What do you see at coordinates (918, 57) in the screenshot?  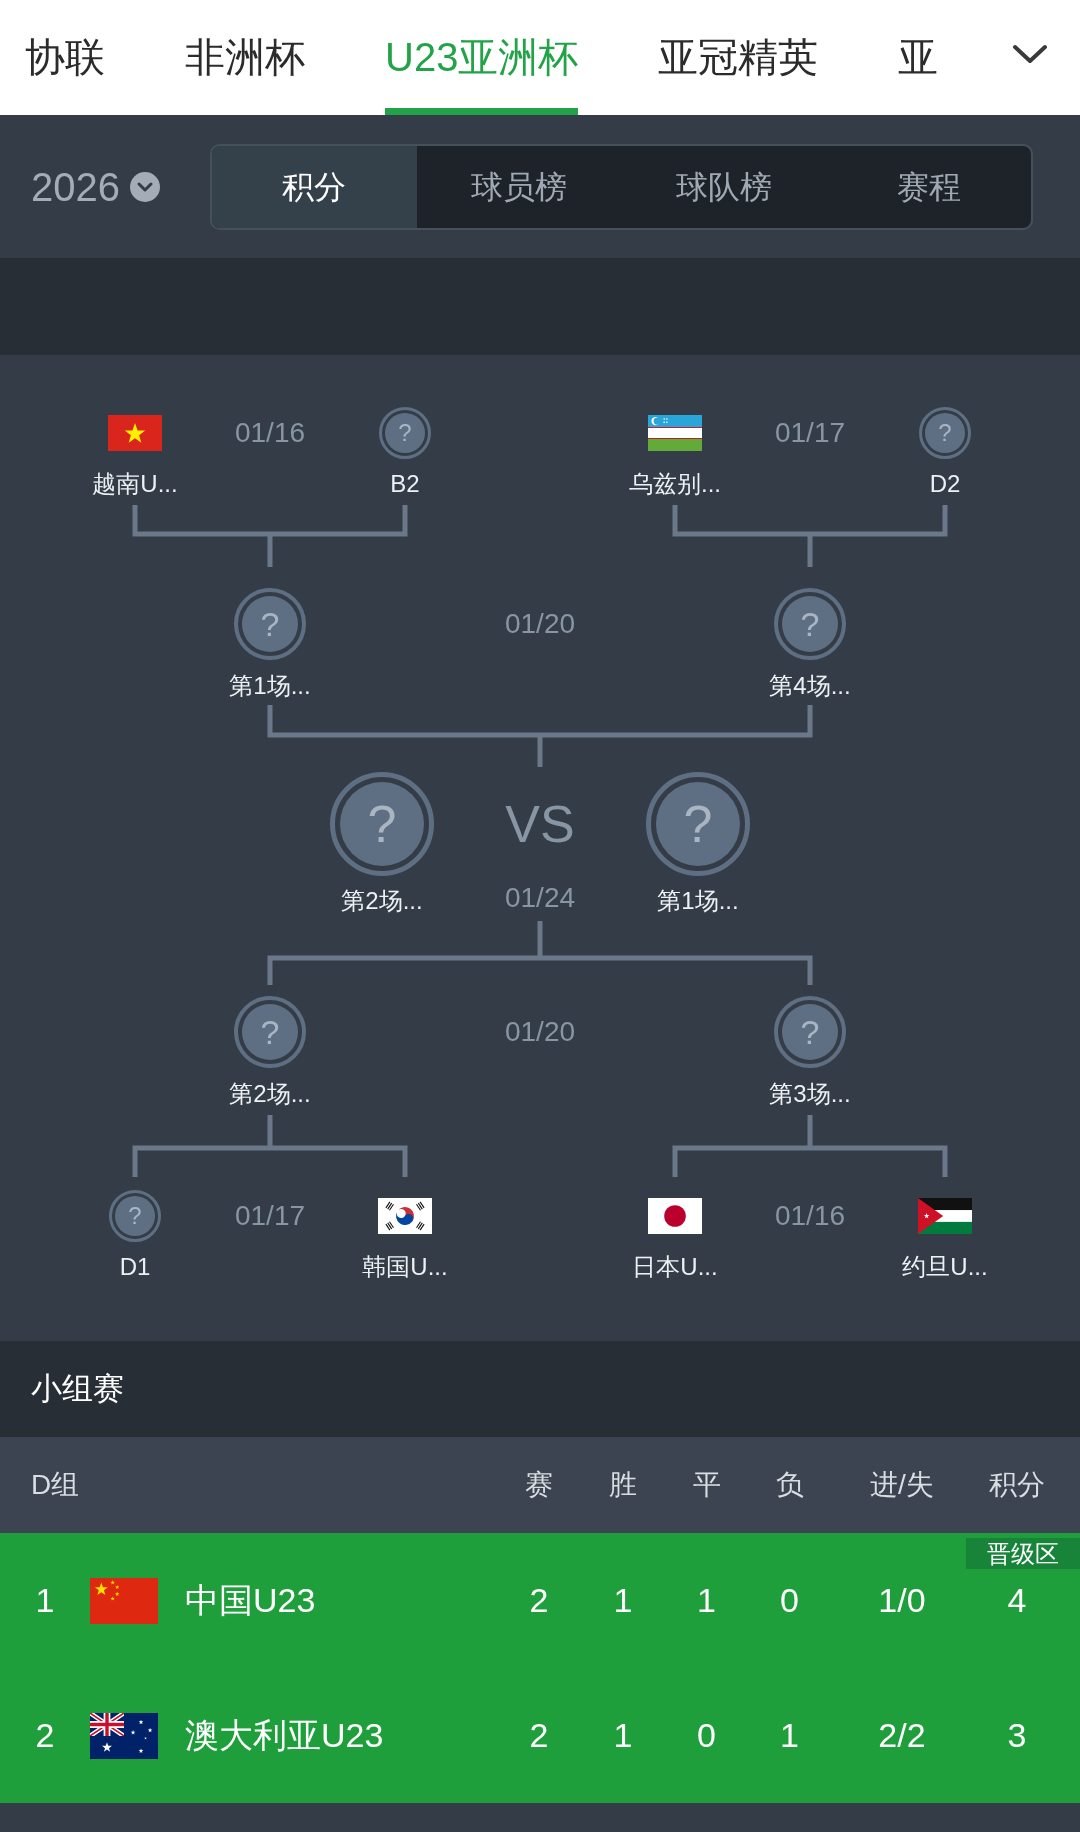 I see `league-tab: 亚` at bounding box center [918, 57].